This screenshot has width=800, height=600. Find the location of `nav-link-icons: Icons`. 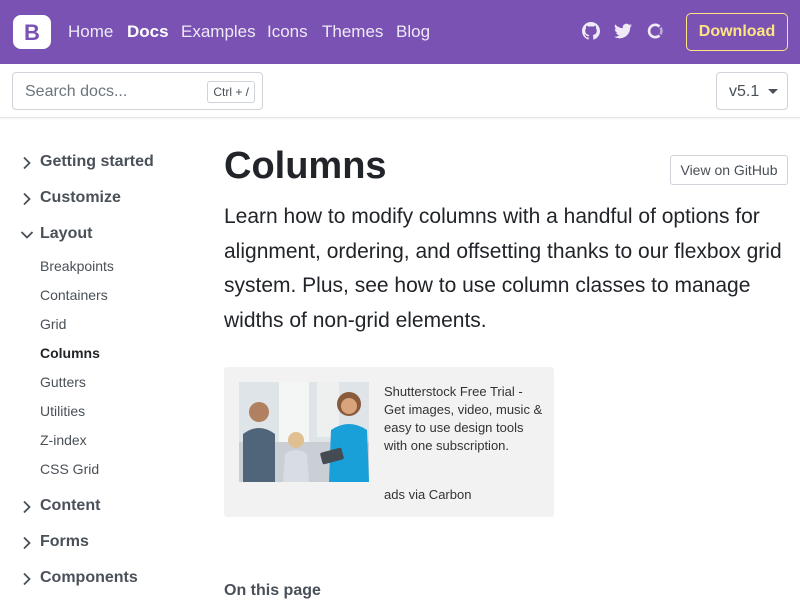

nav-link-icons: Icons is located at coordinates (287, 32).